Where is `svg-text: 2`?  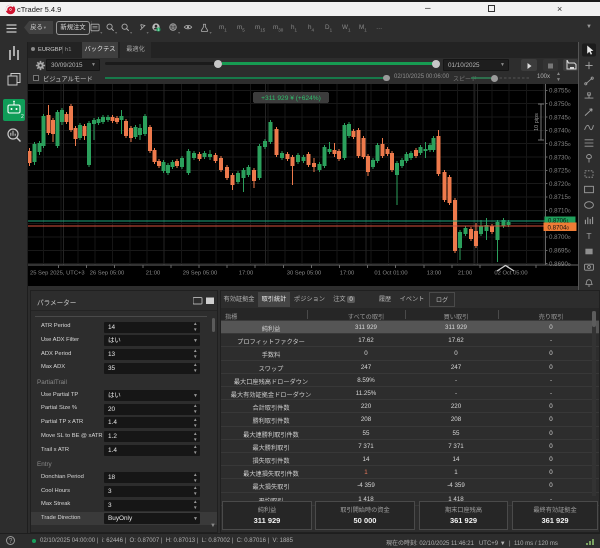 svg-text: 2 is located at coordinates (22, 117).